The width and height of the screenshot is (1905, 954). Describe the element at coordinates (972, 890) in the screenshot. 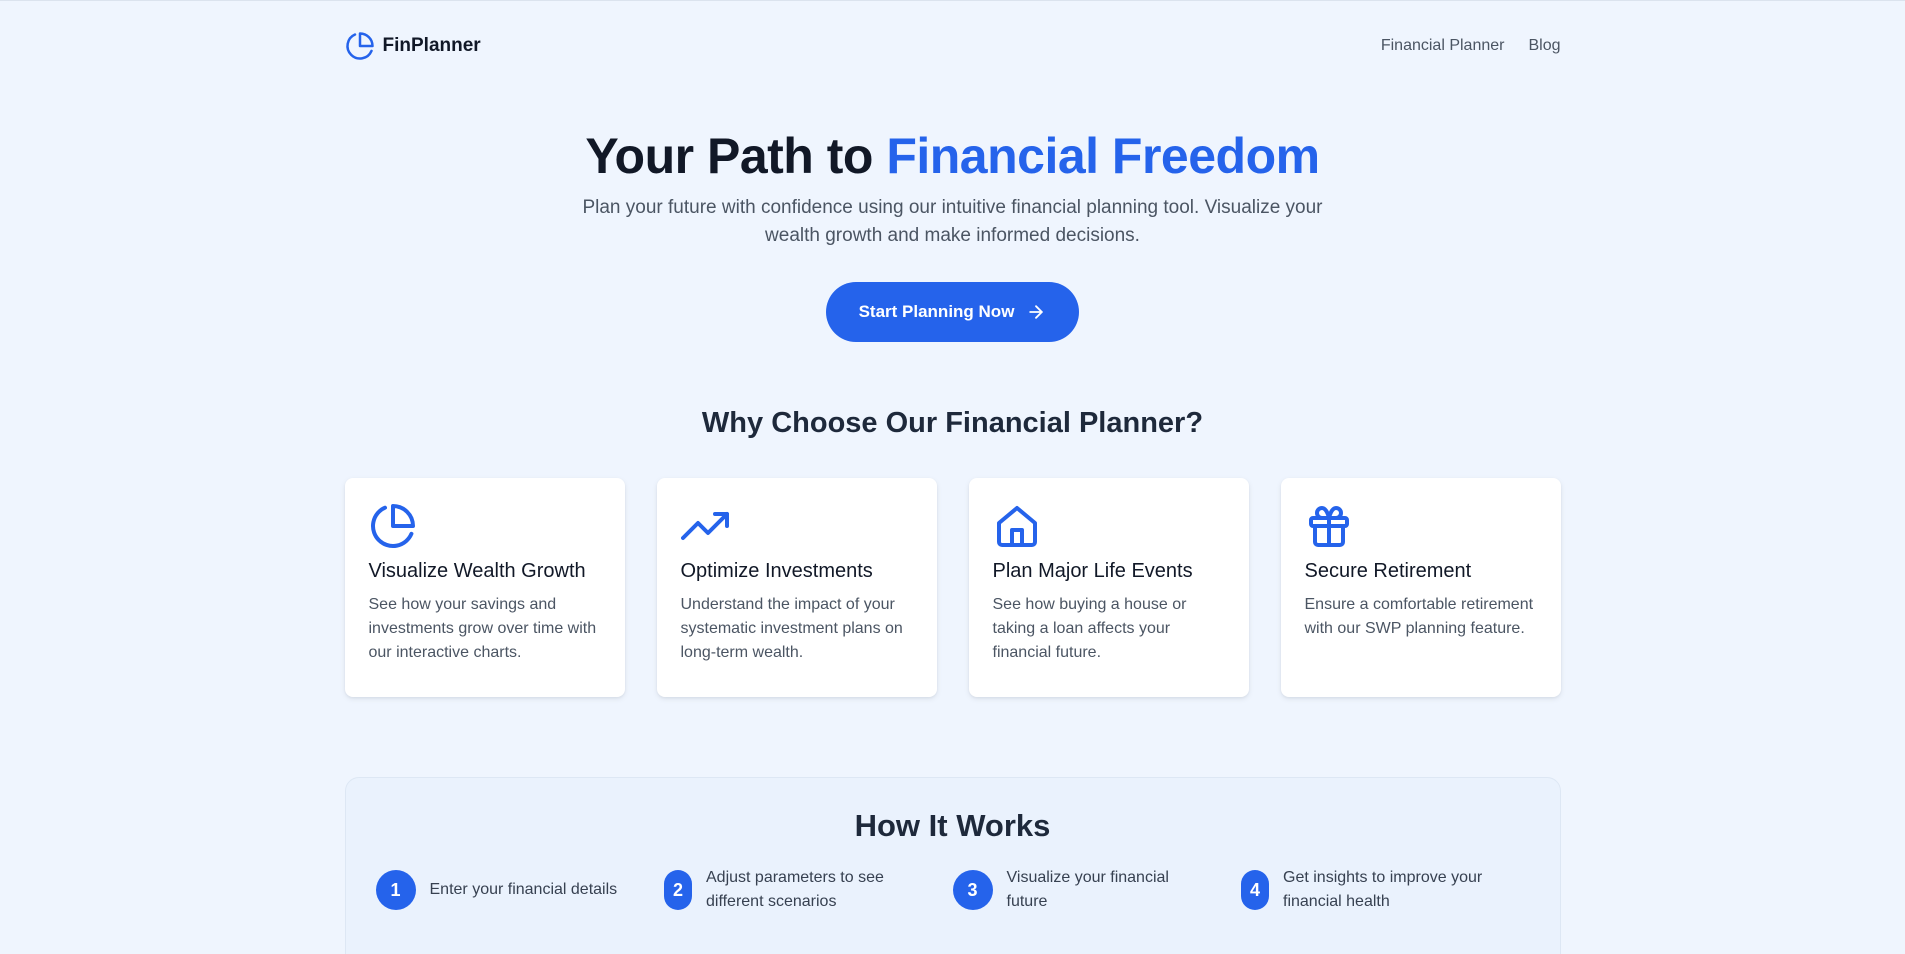

I see `step-number-badge: 3` at that location.